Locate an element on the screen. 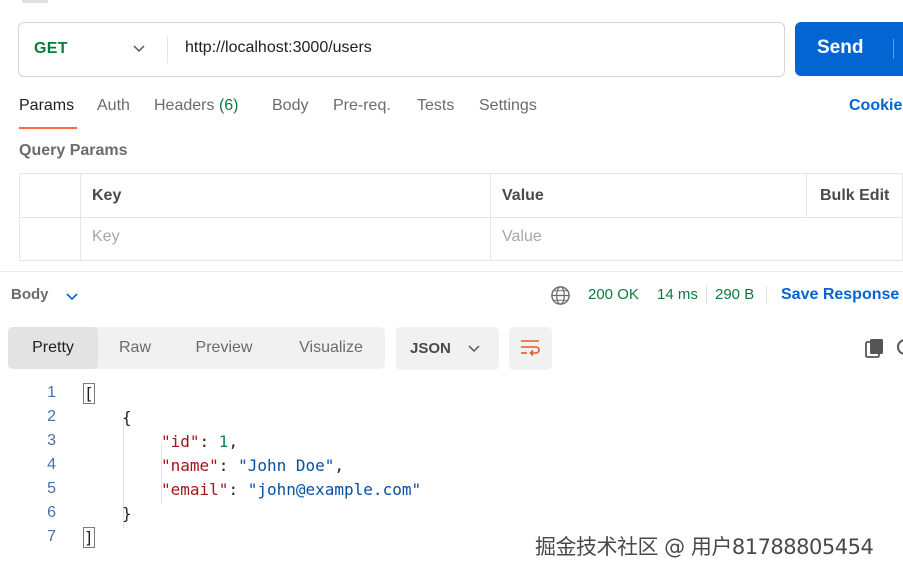 This screenshot has height=573, width=903. response-size: 290 B is located at coordinates (734, 294).